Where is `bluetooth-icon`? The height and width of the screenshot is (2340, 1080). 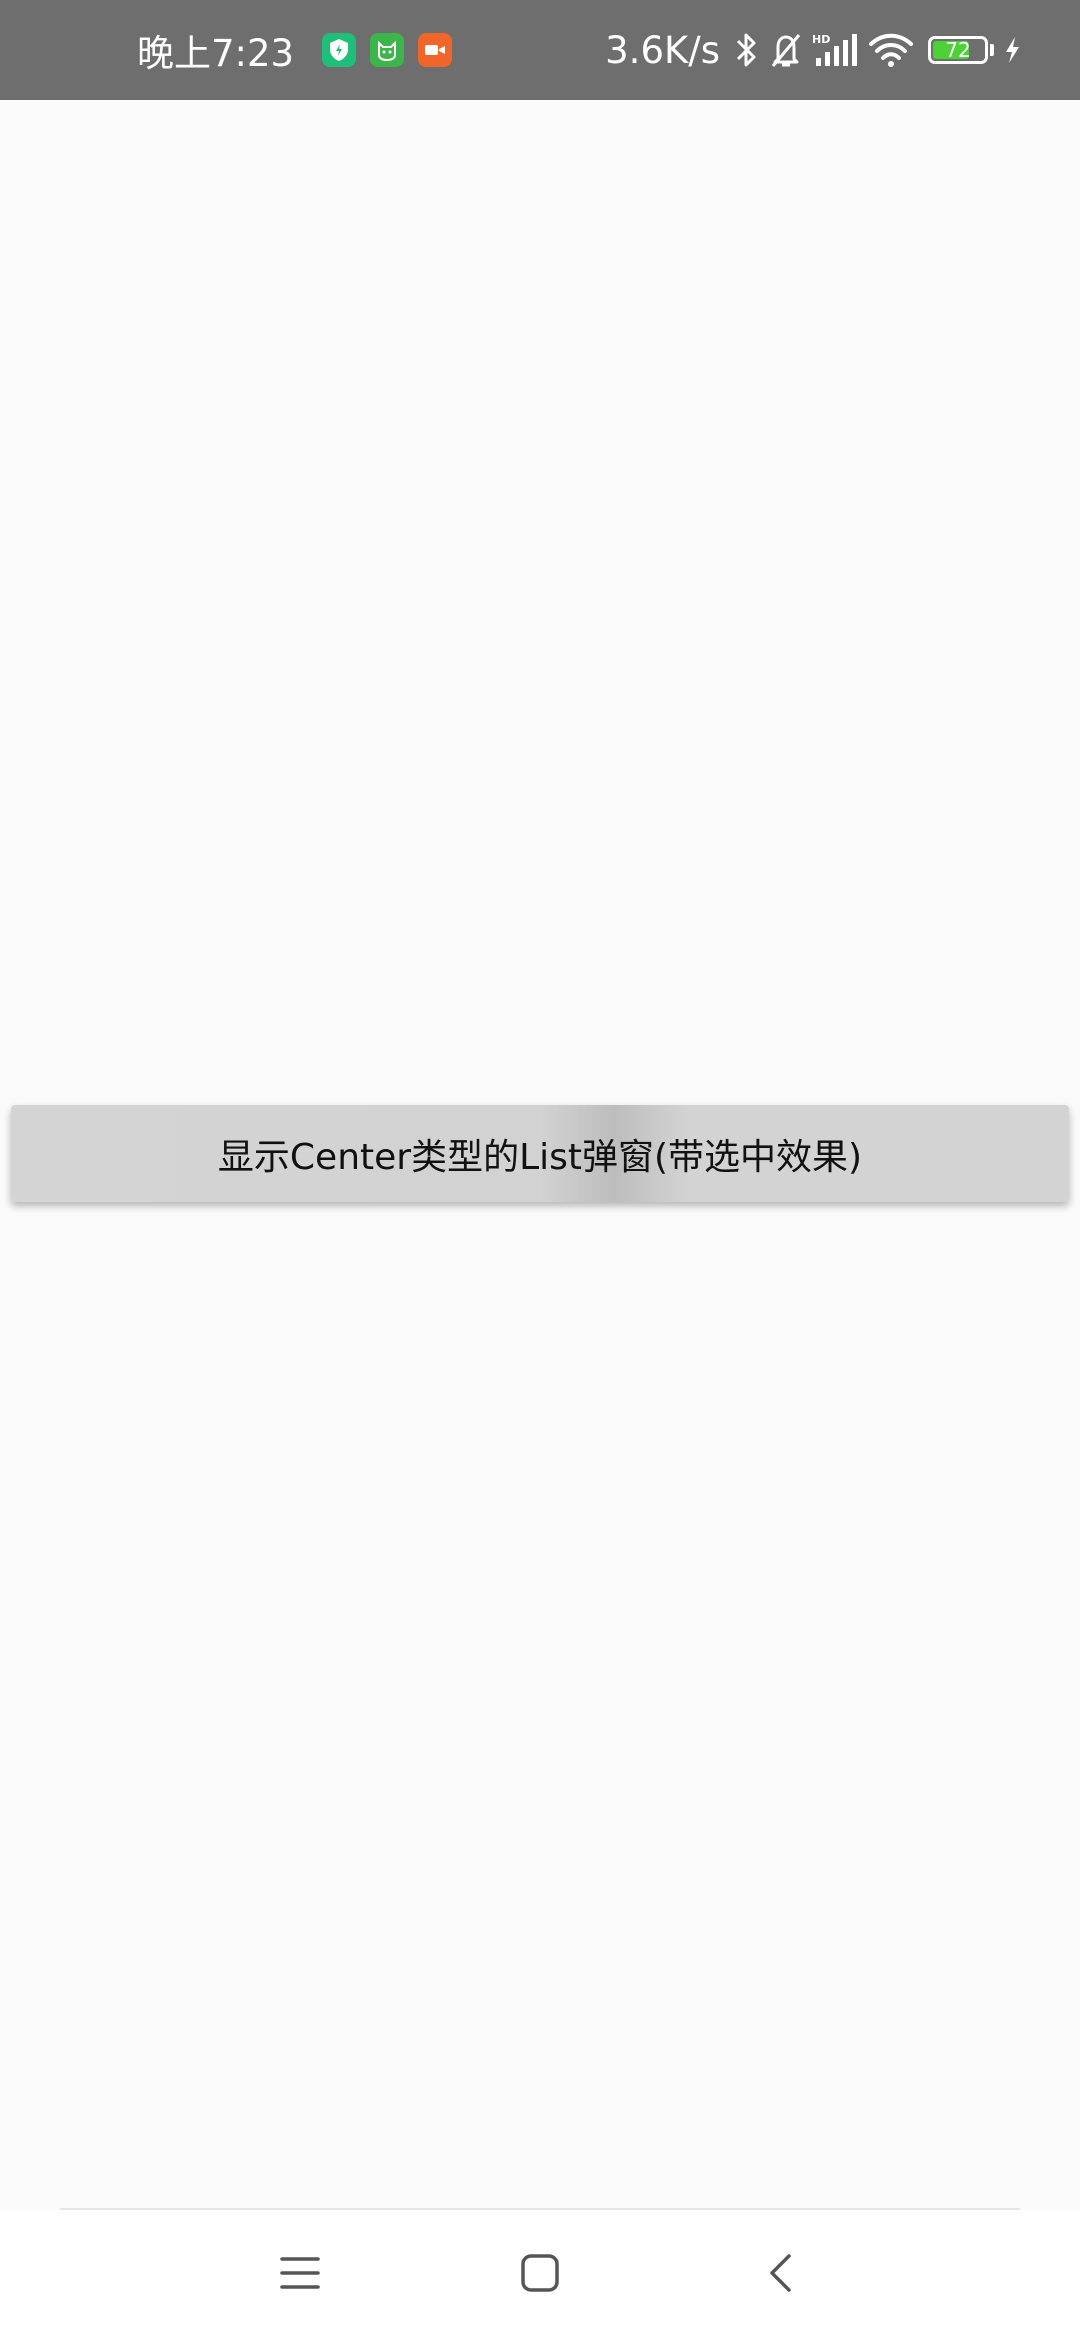 bluetooth-icon is located at coordinates (747, 50).